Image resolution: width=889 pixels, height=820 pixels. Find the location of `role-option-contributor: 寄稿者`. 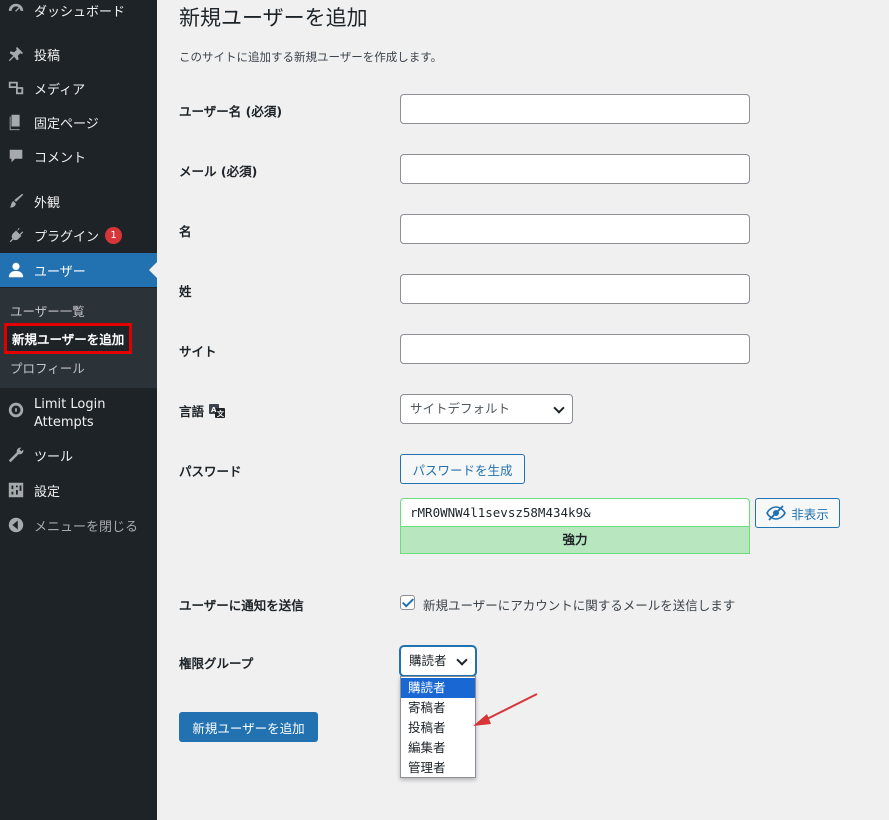

role-option-contributor: 寄稿者 is located at coordinates (438, 708).